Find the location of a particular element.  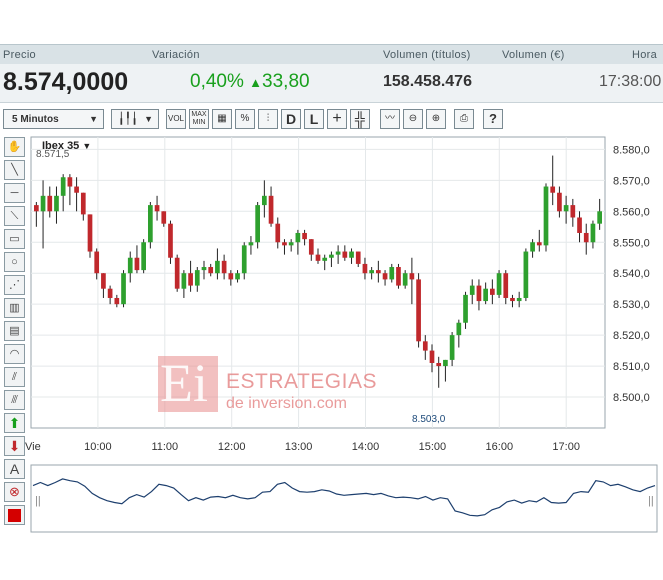

y-tick-label: 8.570,0 is located at coordinates (631, 181).